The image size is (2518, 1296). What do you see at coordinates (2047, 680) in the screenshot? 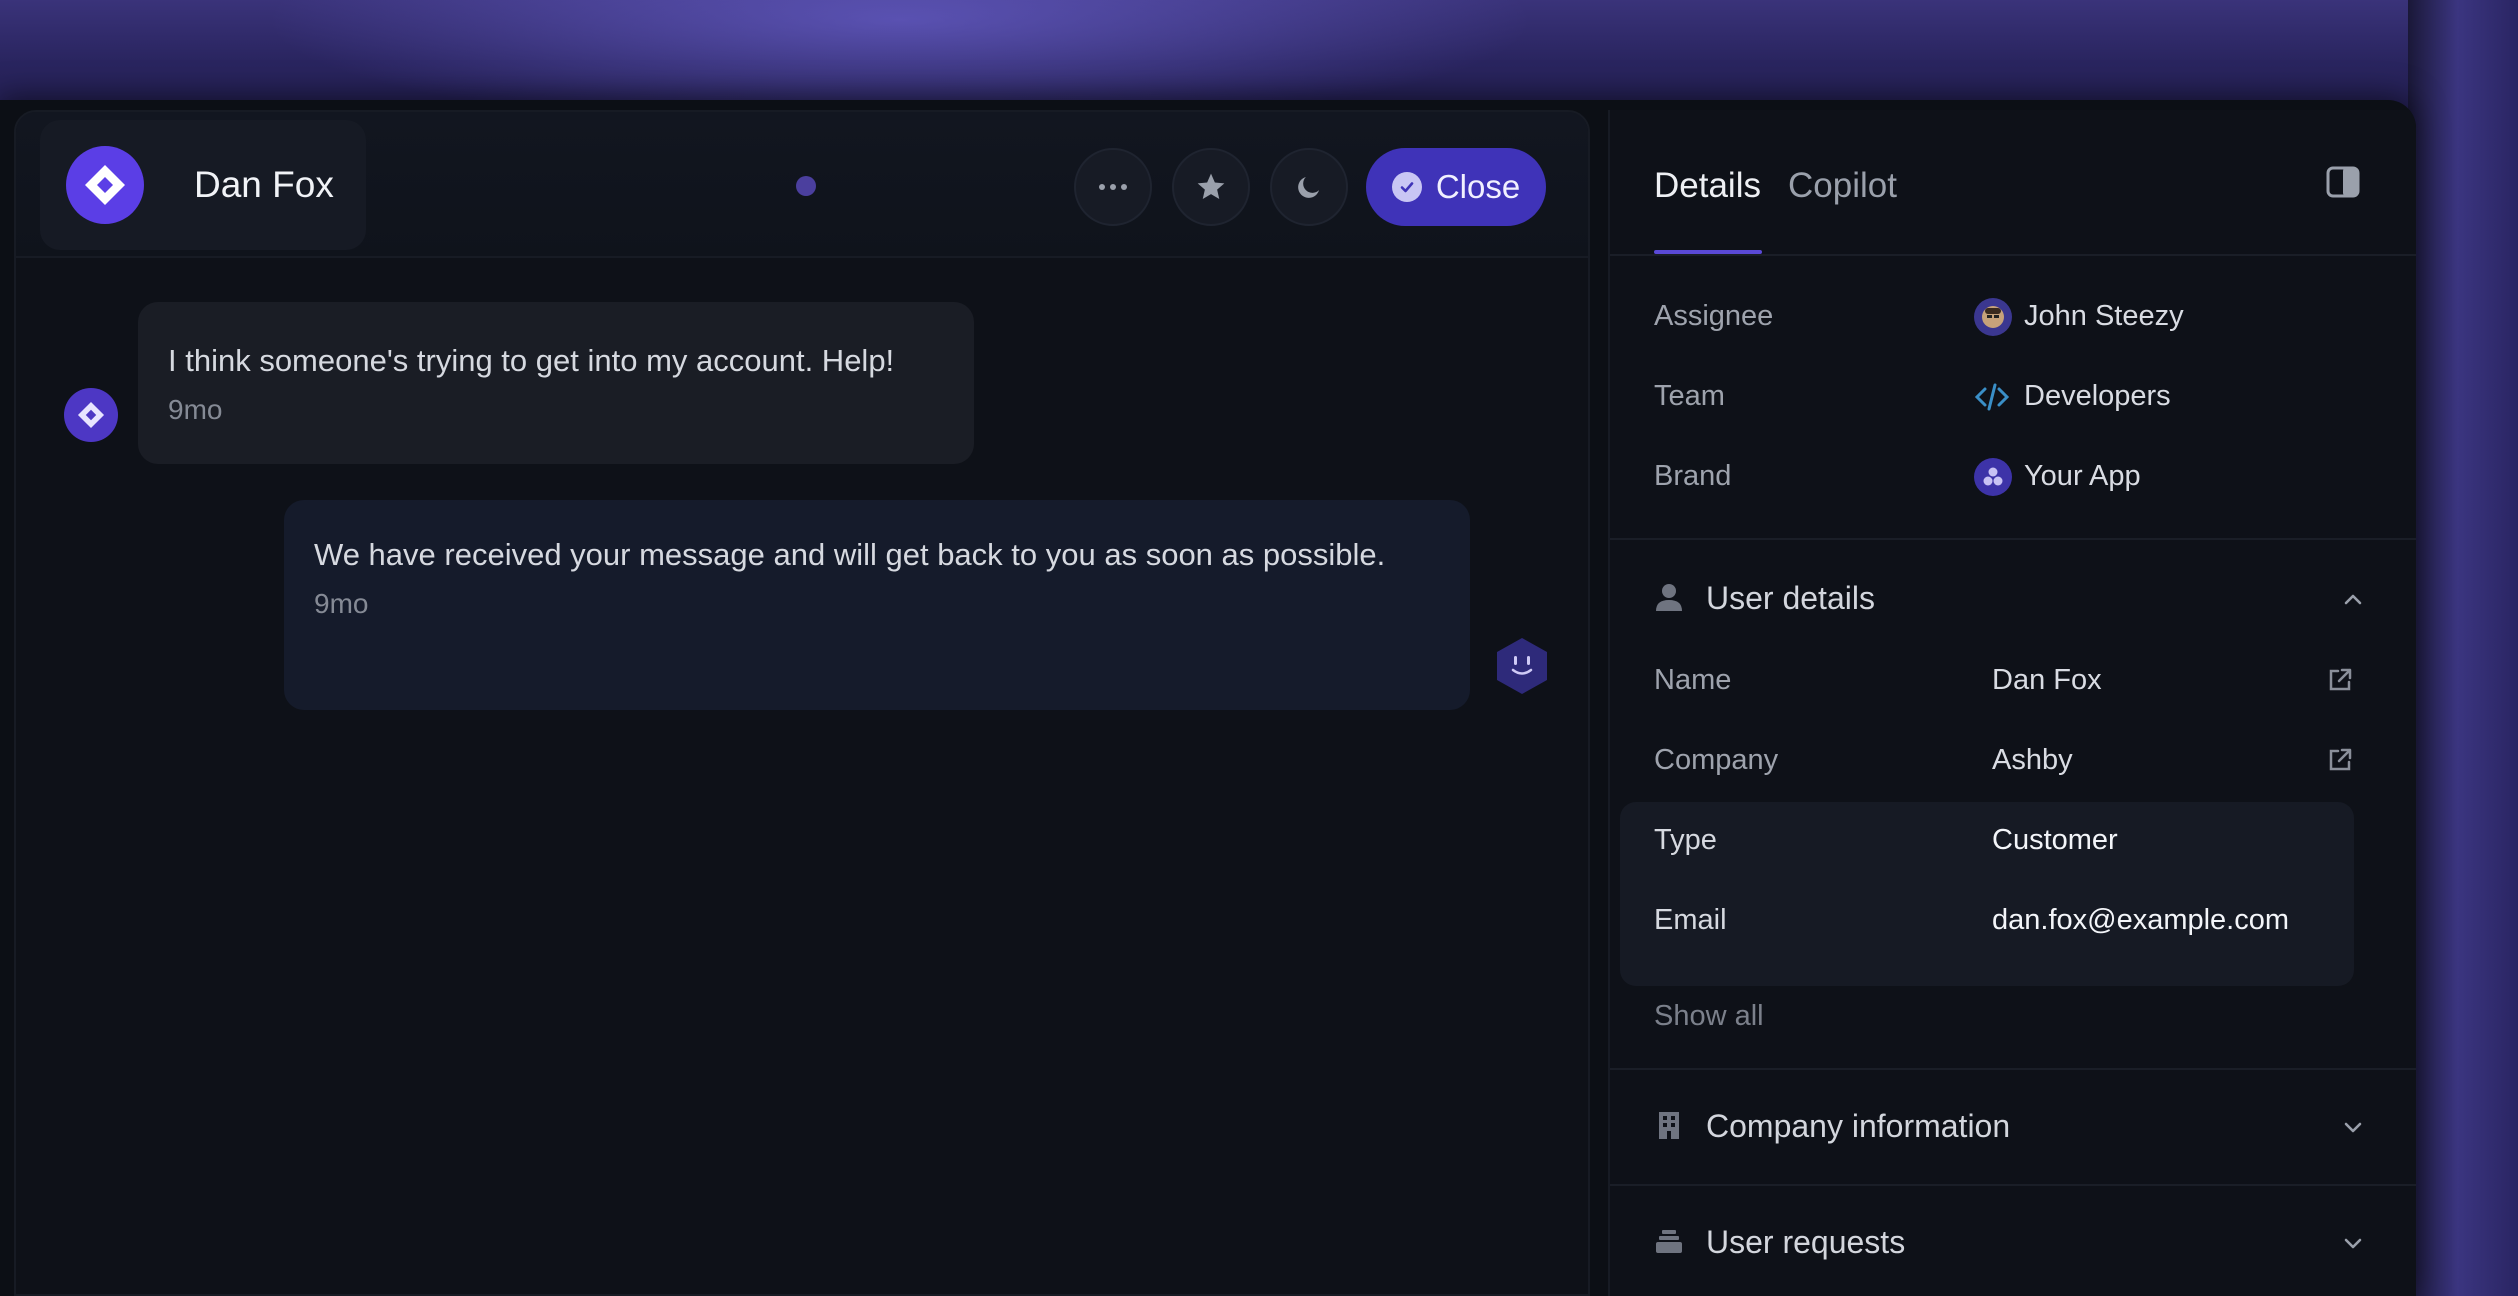
I see `name-value: Dan Fox` at bounding box center [2047, 680].